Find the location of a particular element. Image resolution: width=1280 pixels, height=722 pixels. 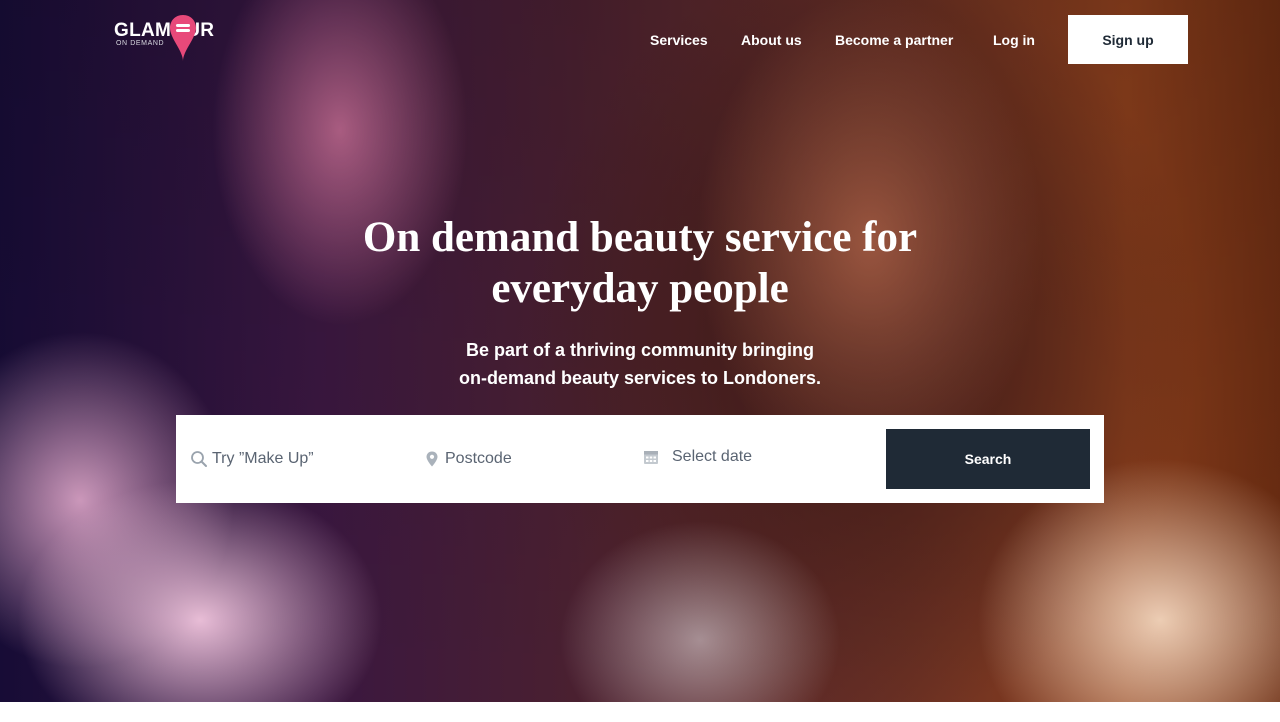

brand-logo: GLAMOUR ON DEMAND is located at coordinates (169, 40).